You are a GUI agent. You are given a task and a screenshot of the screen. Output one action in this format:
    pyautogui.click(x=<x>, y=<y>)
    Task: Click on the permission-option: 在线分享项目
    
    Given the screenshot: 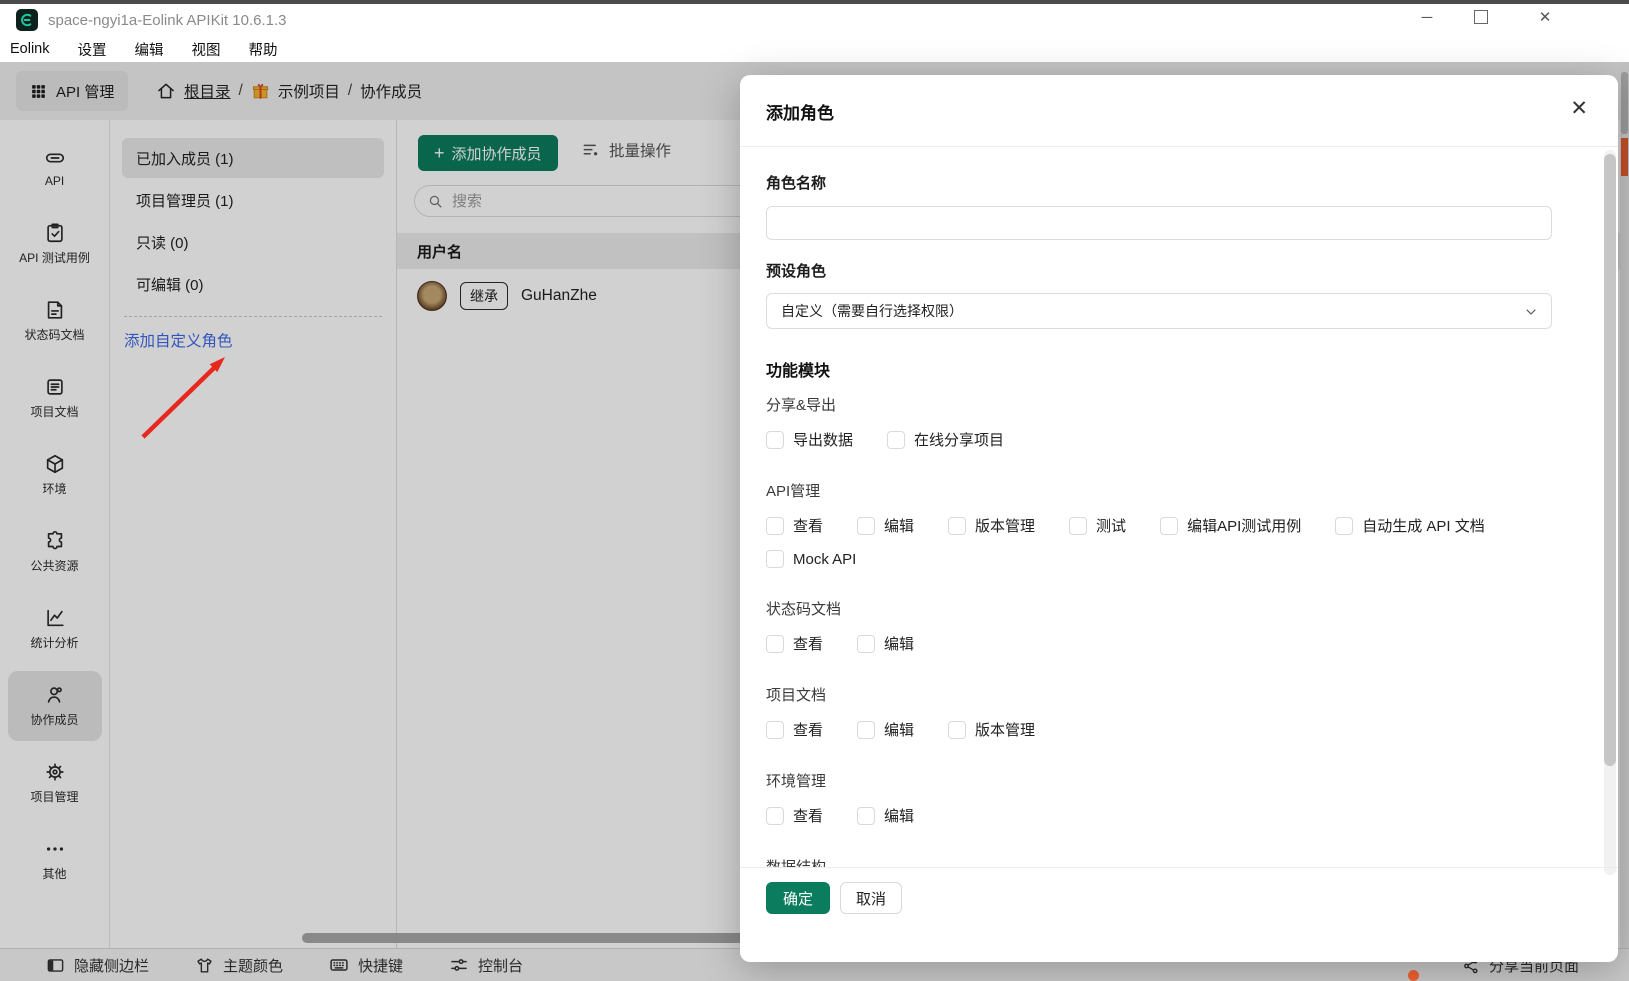 What is the action you would take?
    pyautogui.click(x=945, y=439)
    